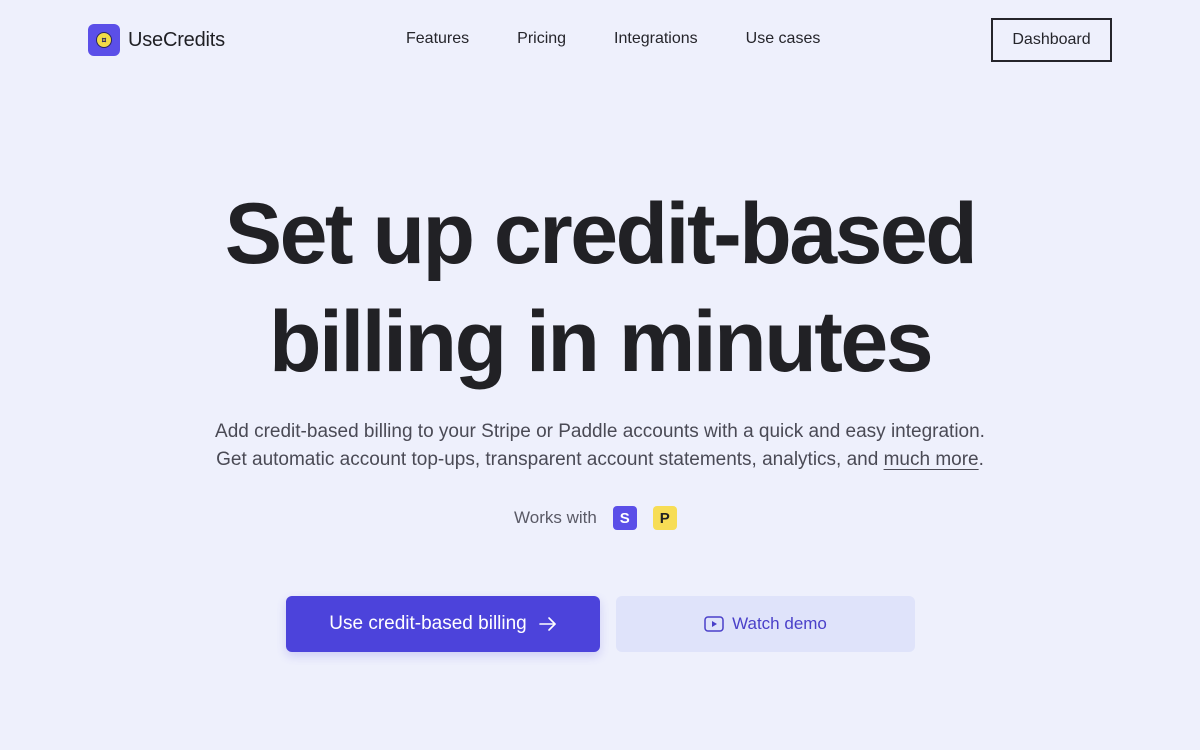 The image size is (1200, 750). I want to click on primary-cta-label: Use credit-based billing, so click(428, 623).